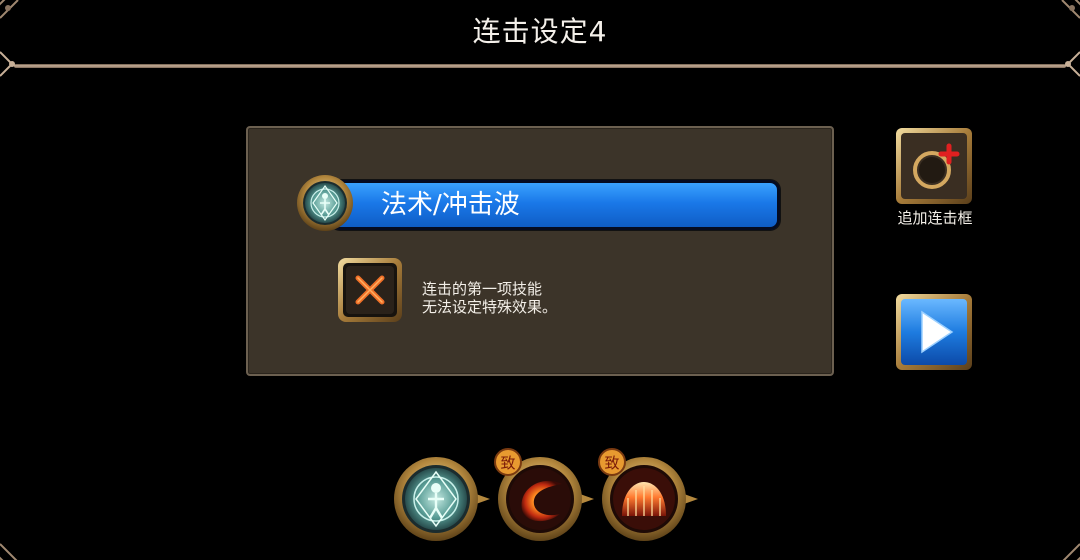 The height and width of the screenshot is (560, 1080). I want to click on note-text: 连击的第一项技能 无法设定特殊效果。, so click(489, 298).